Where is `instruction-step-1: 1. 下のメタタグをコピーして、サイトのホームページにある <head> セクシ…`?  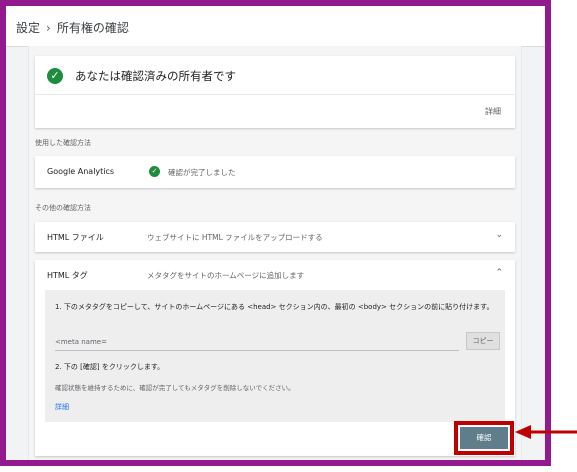 instruction-step-1: 1. 下のメタタグをコピーして、サイトのホームページにある <head> セクシ… is located at coordinates (274, 307).